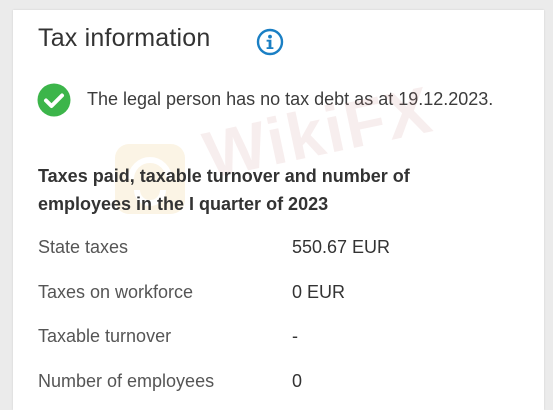 The image size is (553, 410). What do you see at coordinates (278, 249) in the screenshot?
I see `row-state-taxes: State taxes 550.67 EUR` at bounding box center [278, 249].